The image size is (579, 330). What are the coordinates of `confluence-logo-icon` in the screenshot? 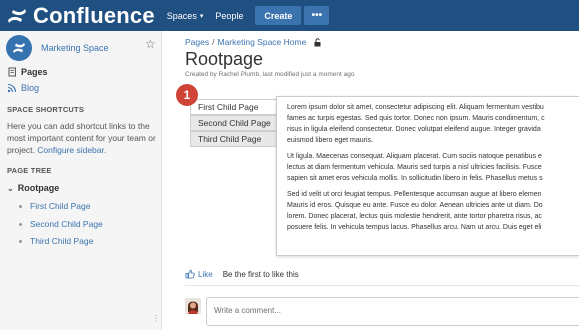 It's located at (17, 15).